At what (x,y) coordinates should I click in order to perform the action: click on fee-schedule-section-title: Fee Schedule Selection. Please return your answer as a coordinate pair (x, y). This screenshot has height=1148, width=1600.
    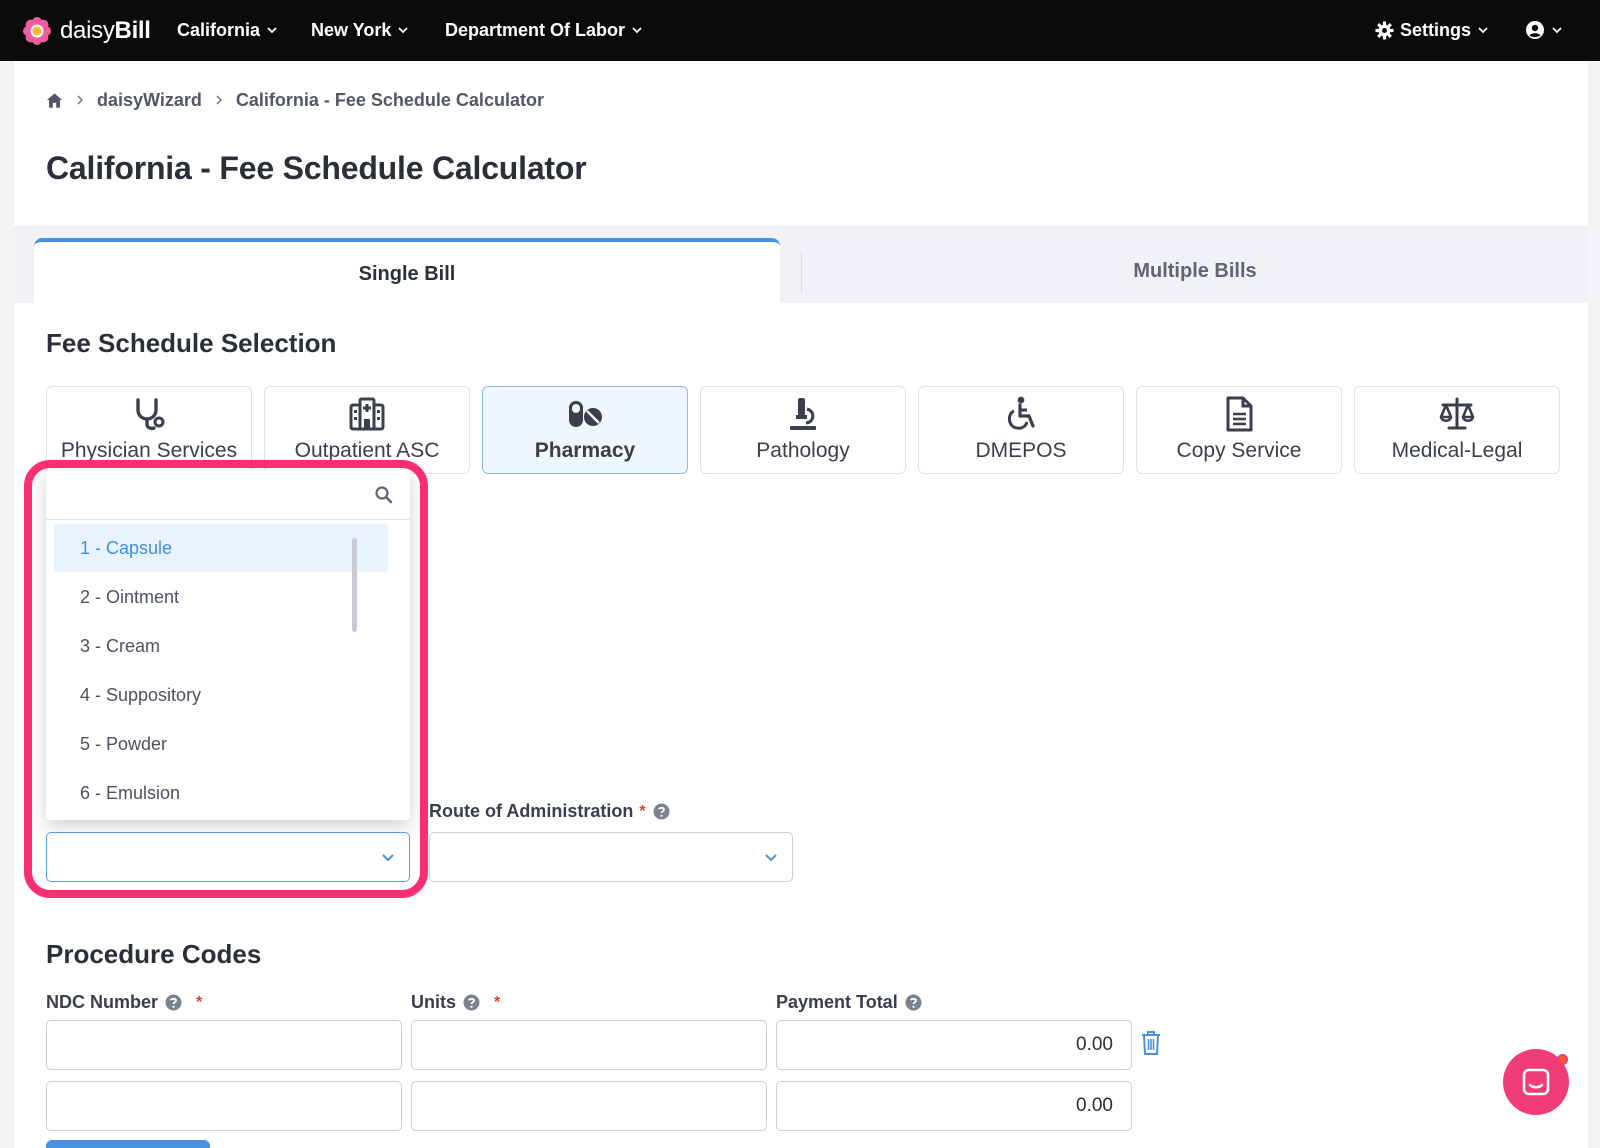
    Looking at the image, I should click on (191, 343).